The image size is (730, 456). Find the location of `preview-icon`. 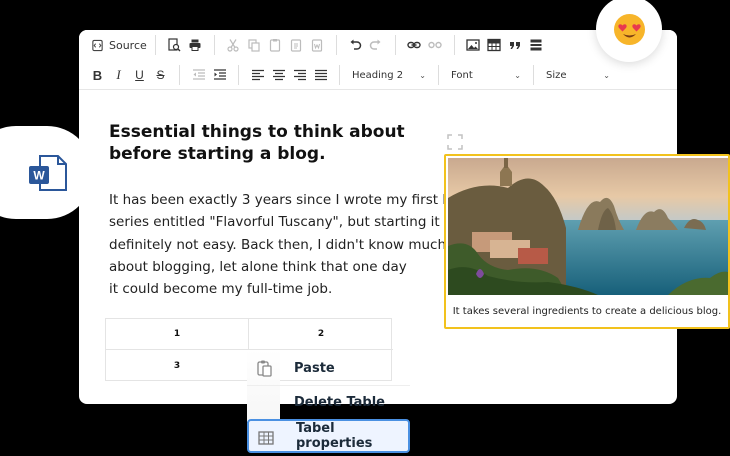

preview-icon is located at coordinates (174, 45).